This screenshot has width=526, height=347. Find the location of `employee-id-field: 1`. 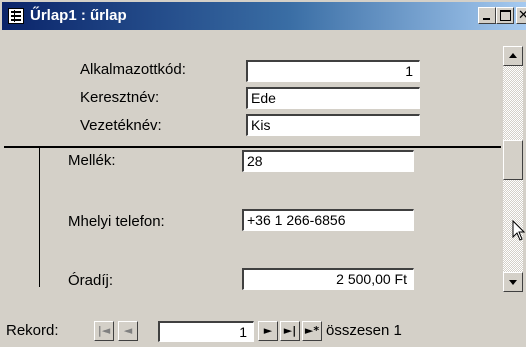

employee-id-field: 1 is located at coordinates (333, 71).